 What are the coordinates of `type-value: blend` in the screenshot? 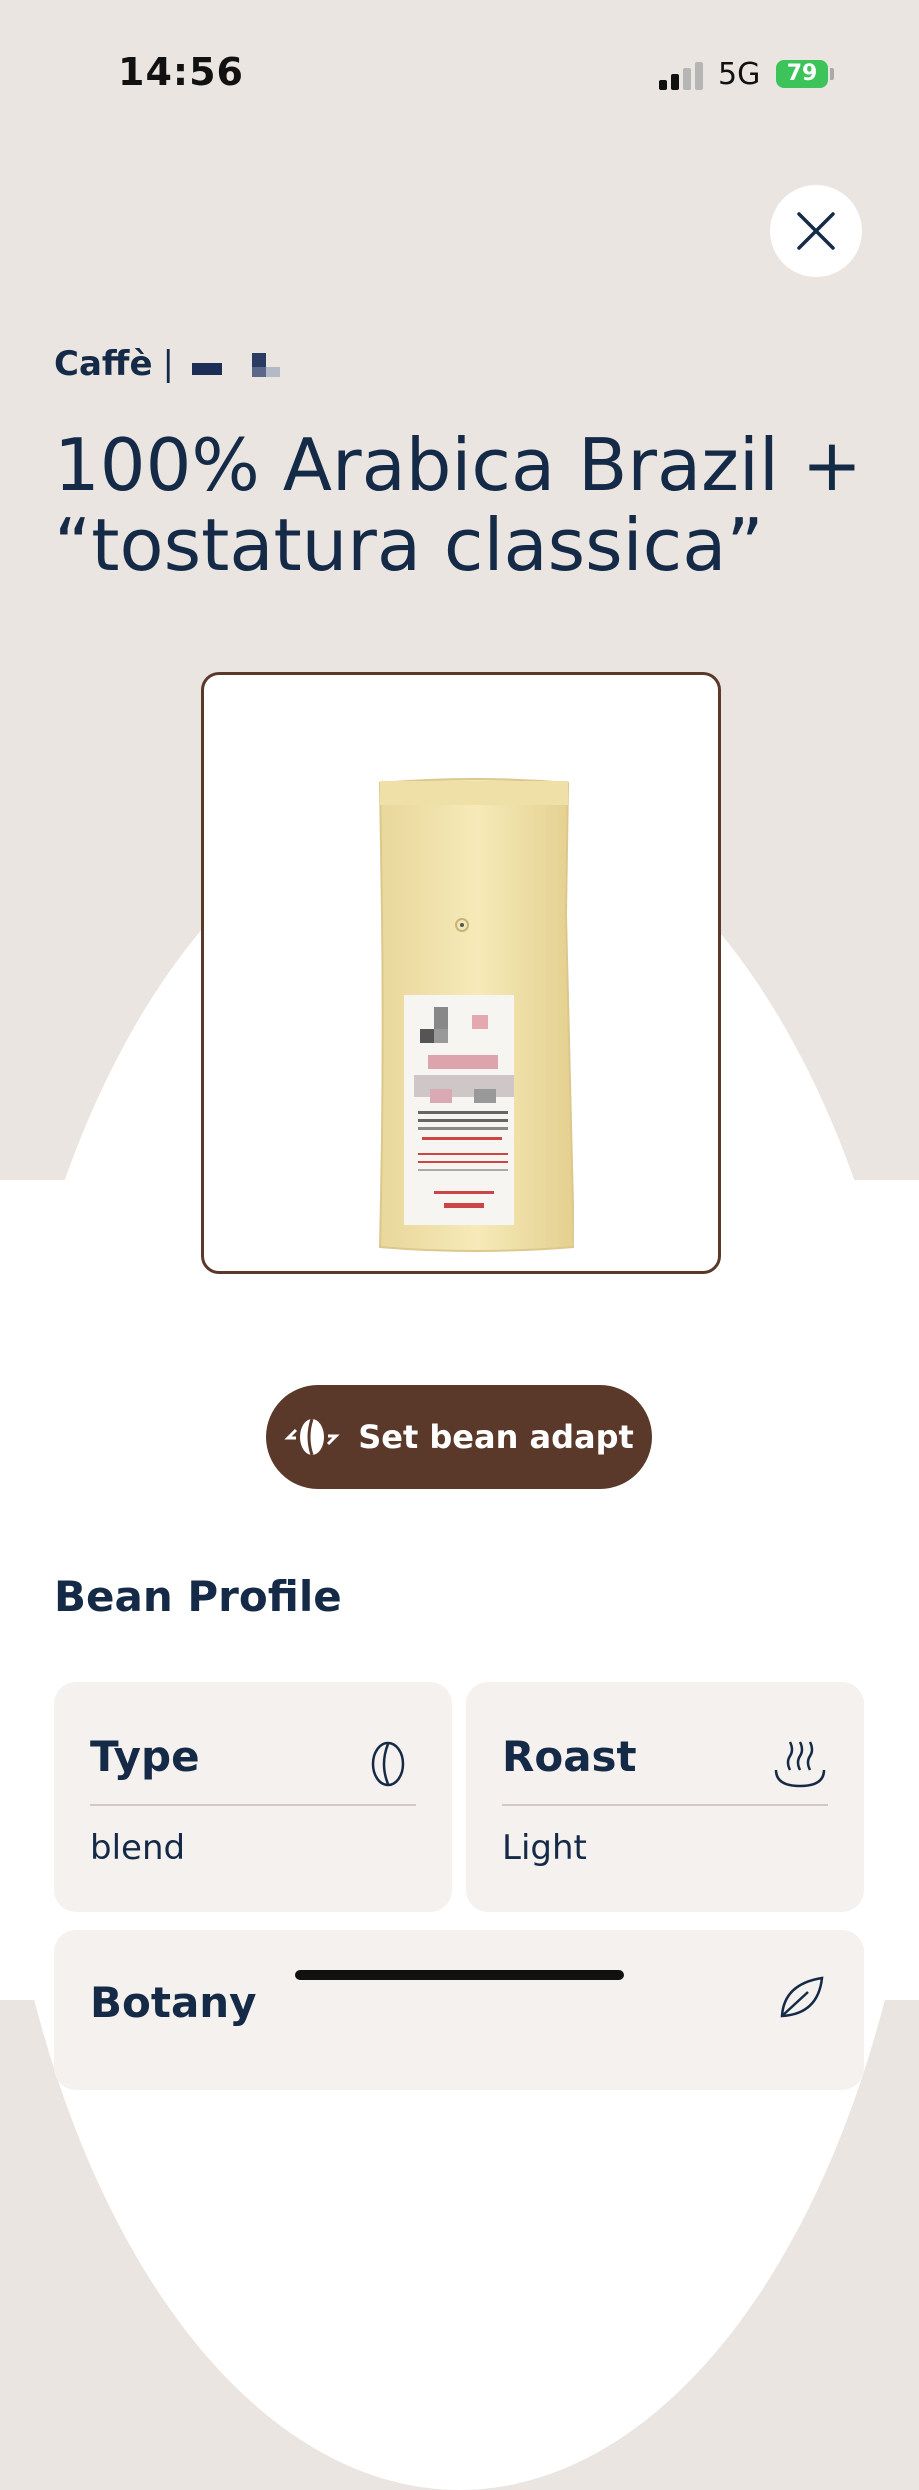 It's located at (138, 1848).